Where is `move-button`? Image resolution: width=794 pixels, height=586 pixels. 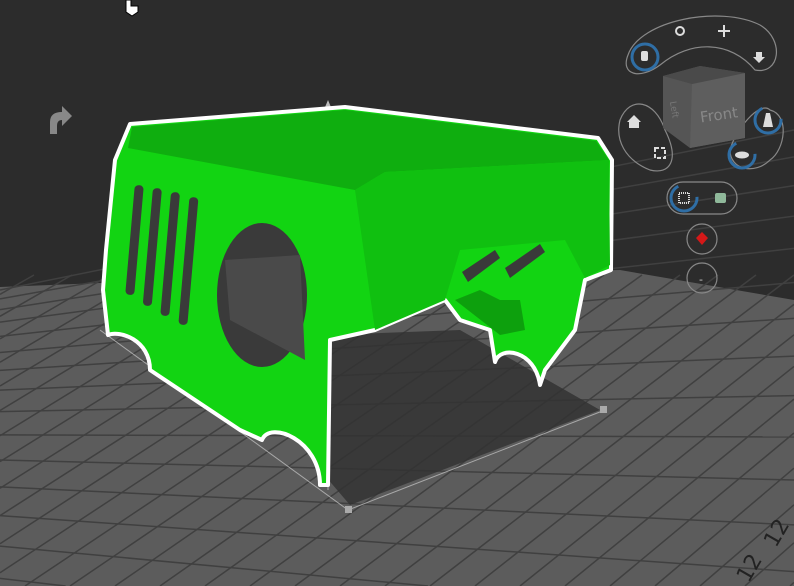 move-button is located at coordinates (724, 31).